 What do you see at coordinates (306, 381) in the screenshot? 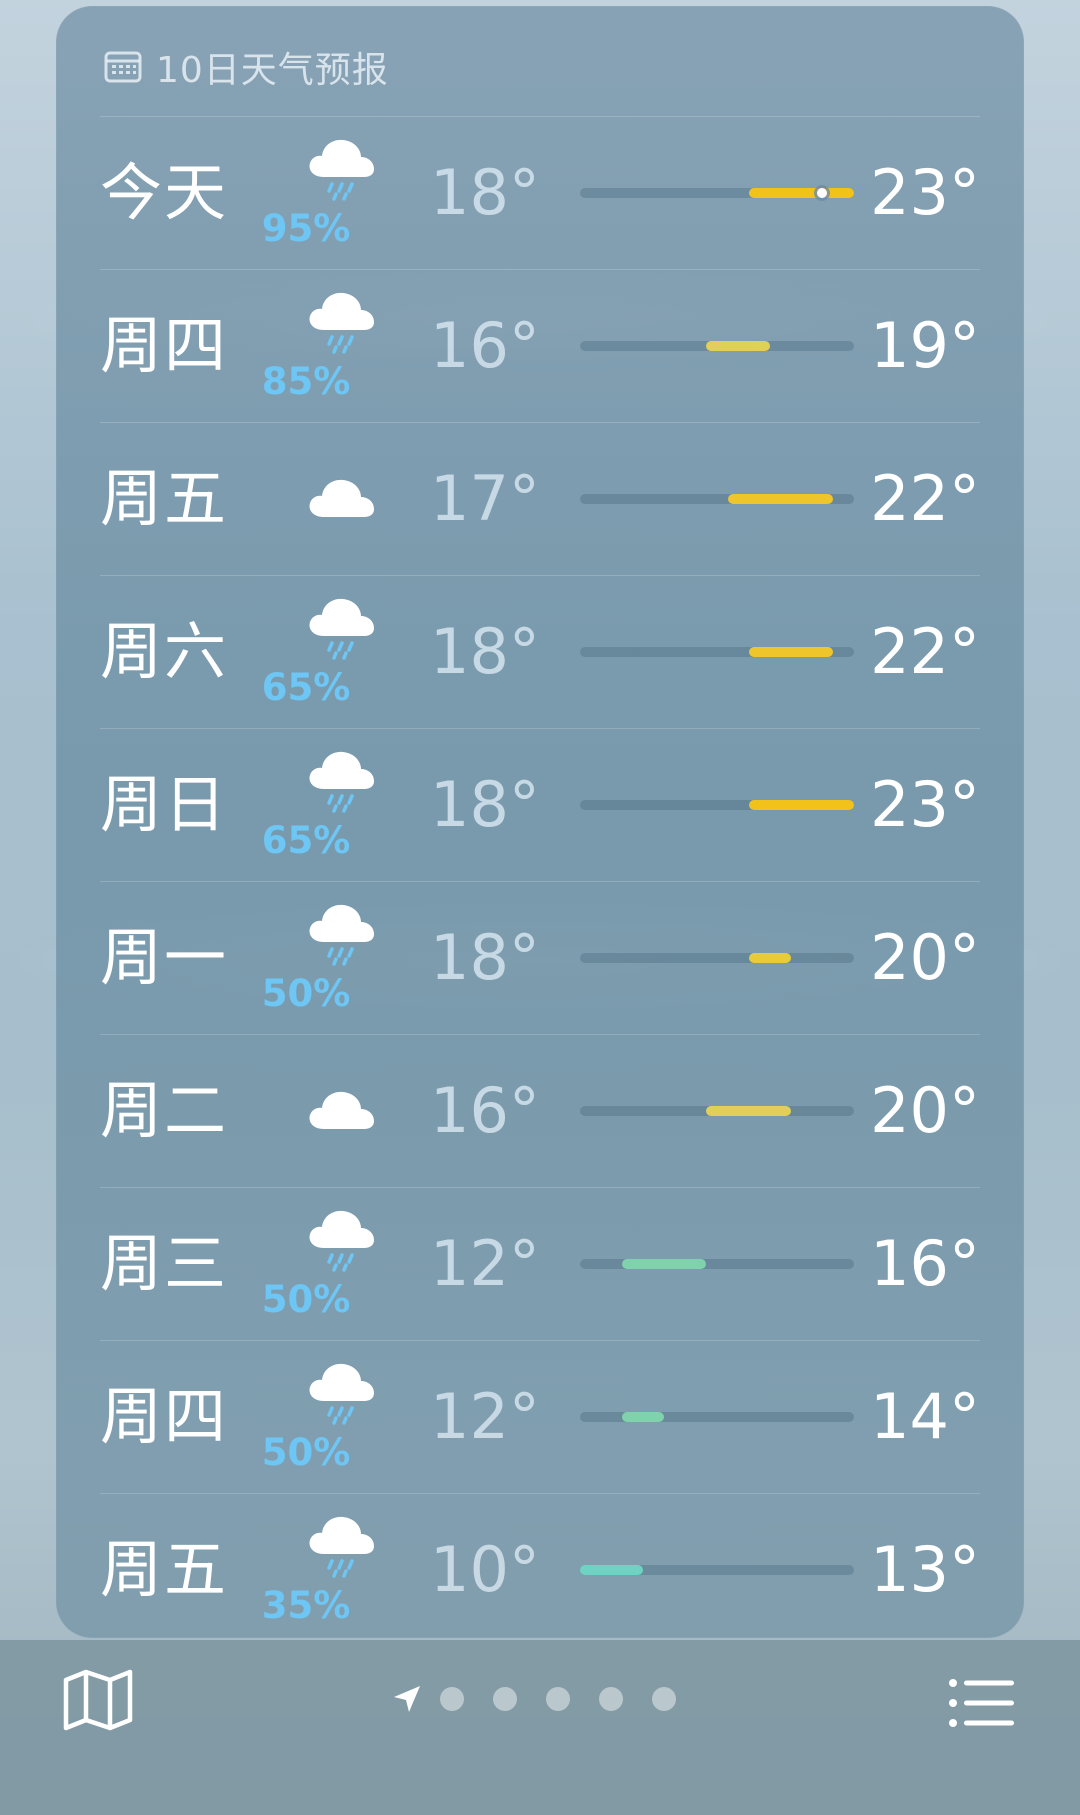
I see `precip-chance: 85%` at bounding box center [306, 381].